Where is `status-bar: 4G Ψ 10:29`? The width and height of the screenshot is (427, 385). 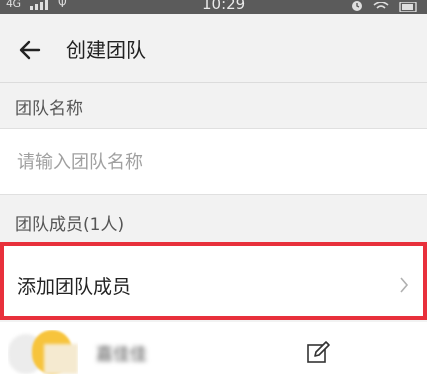 status-bar: 4G Ψ 10:29 is located at coordinates (213, 7).